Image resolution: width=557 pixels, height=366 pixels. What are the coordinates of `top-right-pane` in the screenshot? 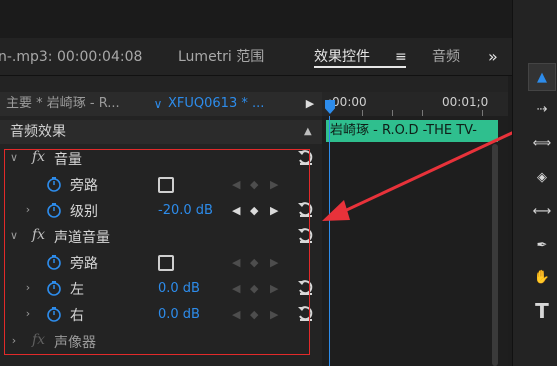 It's located at (534, 19).